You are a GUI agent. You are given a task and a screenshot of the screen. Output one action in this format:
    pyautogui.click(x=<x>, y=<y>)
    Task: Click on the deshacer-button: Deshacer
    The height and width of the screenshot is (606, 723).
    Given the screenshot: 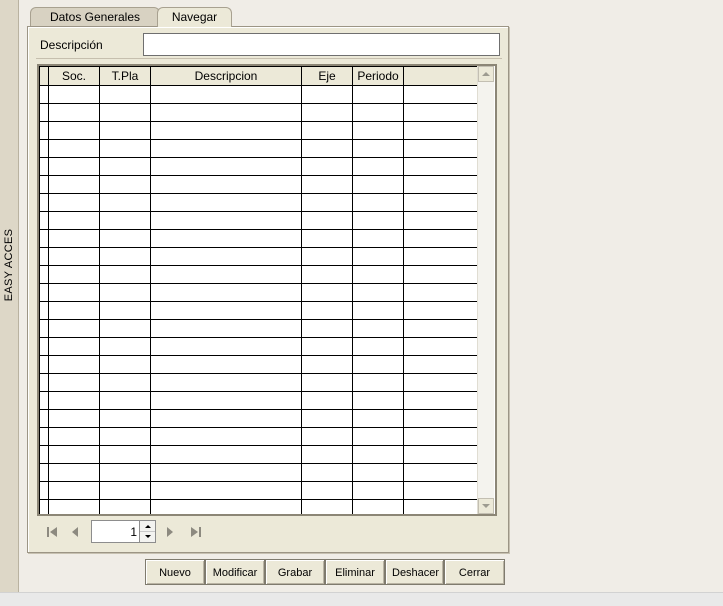 What is the action you would take?
    pyautogui.click(x=414, y=572)
    